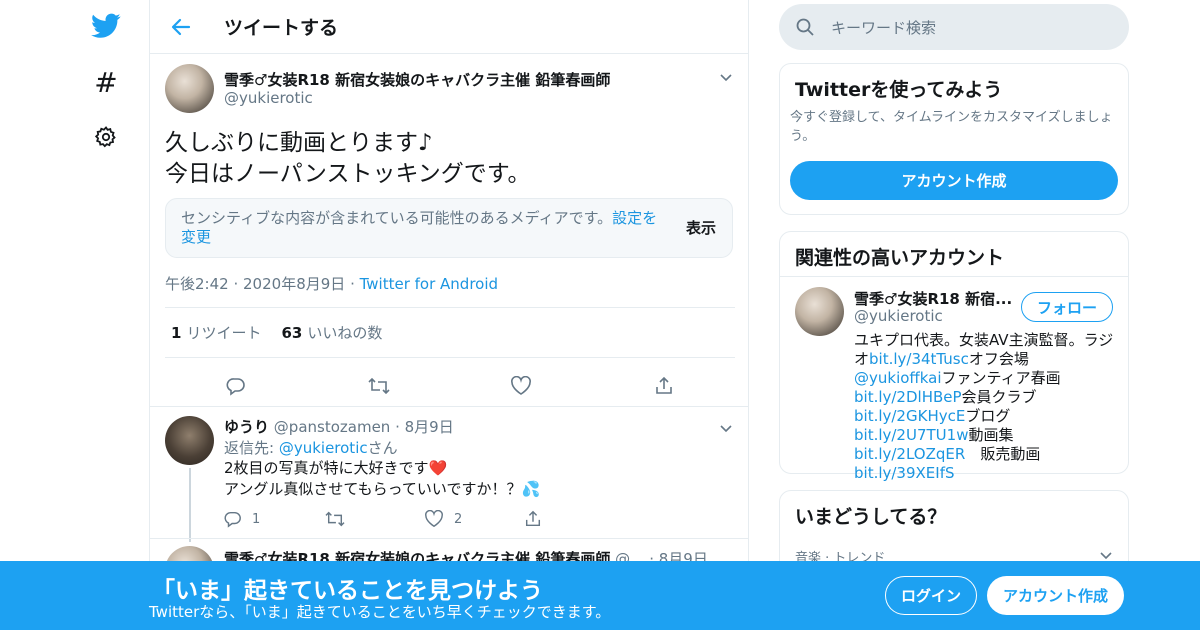 The height and width of the screenshot is (630, 1200). I want to click on signup-card-title: Twitterを使ってみよう, so click(899, 90).